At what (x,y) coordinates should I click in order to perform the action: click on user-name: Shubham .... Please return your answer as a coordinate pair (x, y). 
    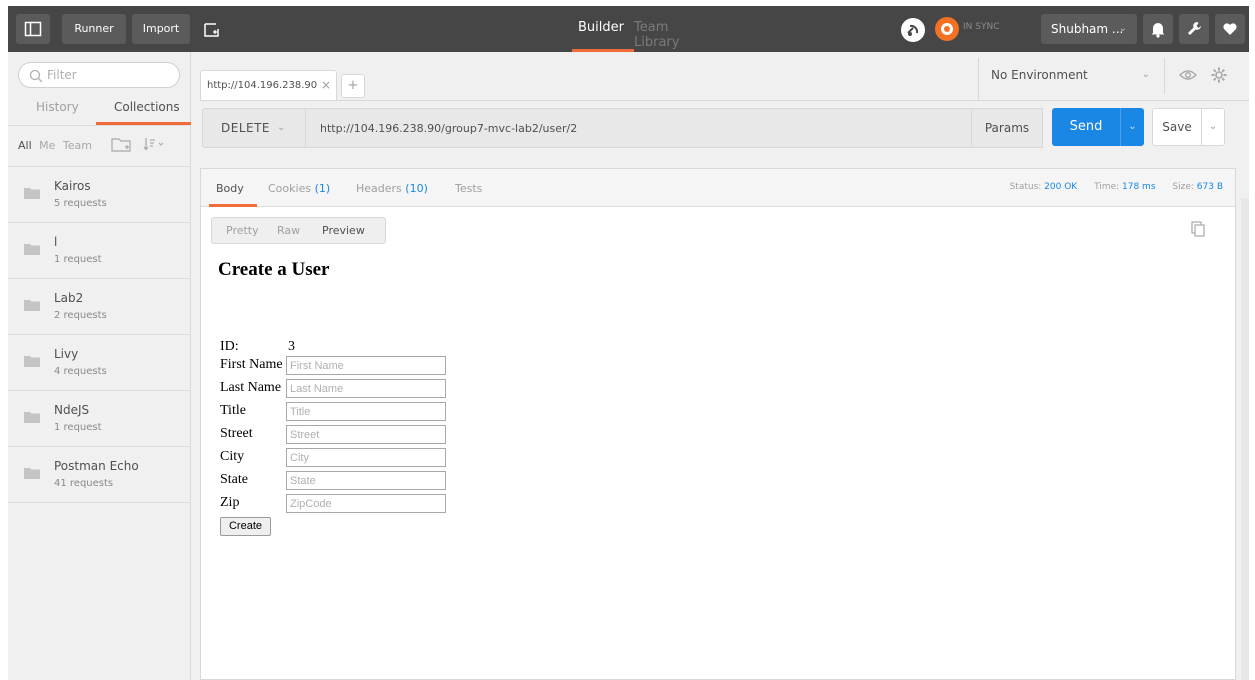
    Looking at the image, I should click on (1087, 29).